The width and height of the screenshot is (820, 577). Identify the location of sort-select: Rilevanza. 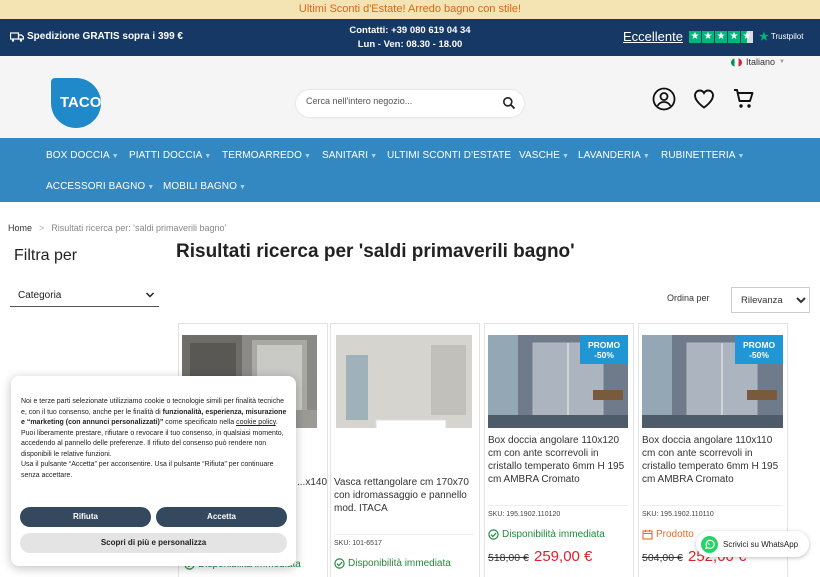
(770, 300).